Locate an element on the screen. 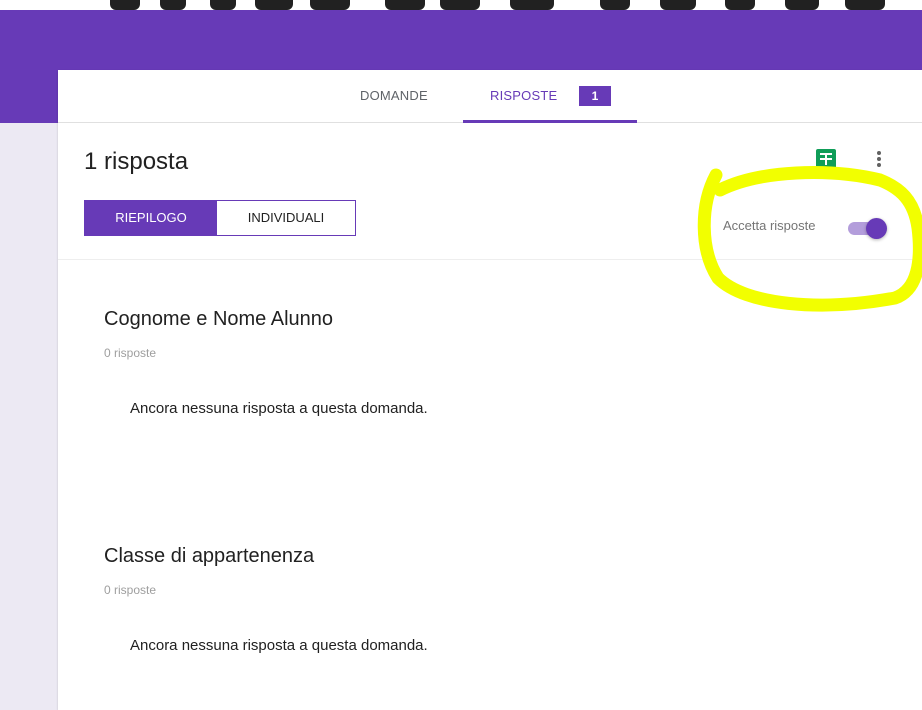  tab-questions: DOMANDE is located at coordinates (394, 96).